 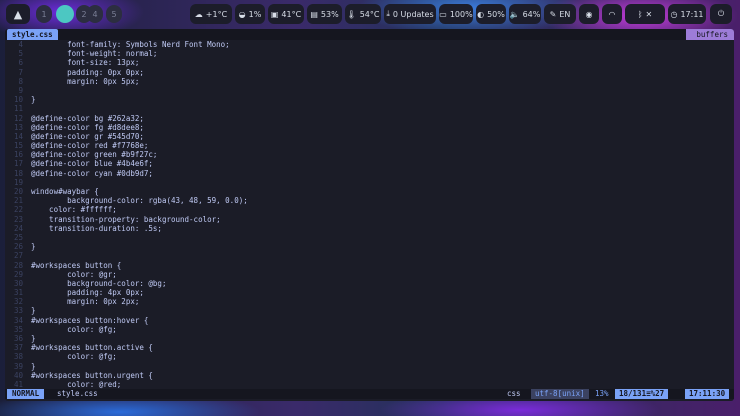 I want to click on line-number: 18, so click(x=18, y=173).